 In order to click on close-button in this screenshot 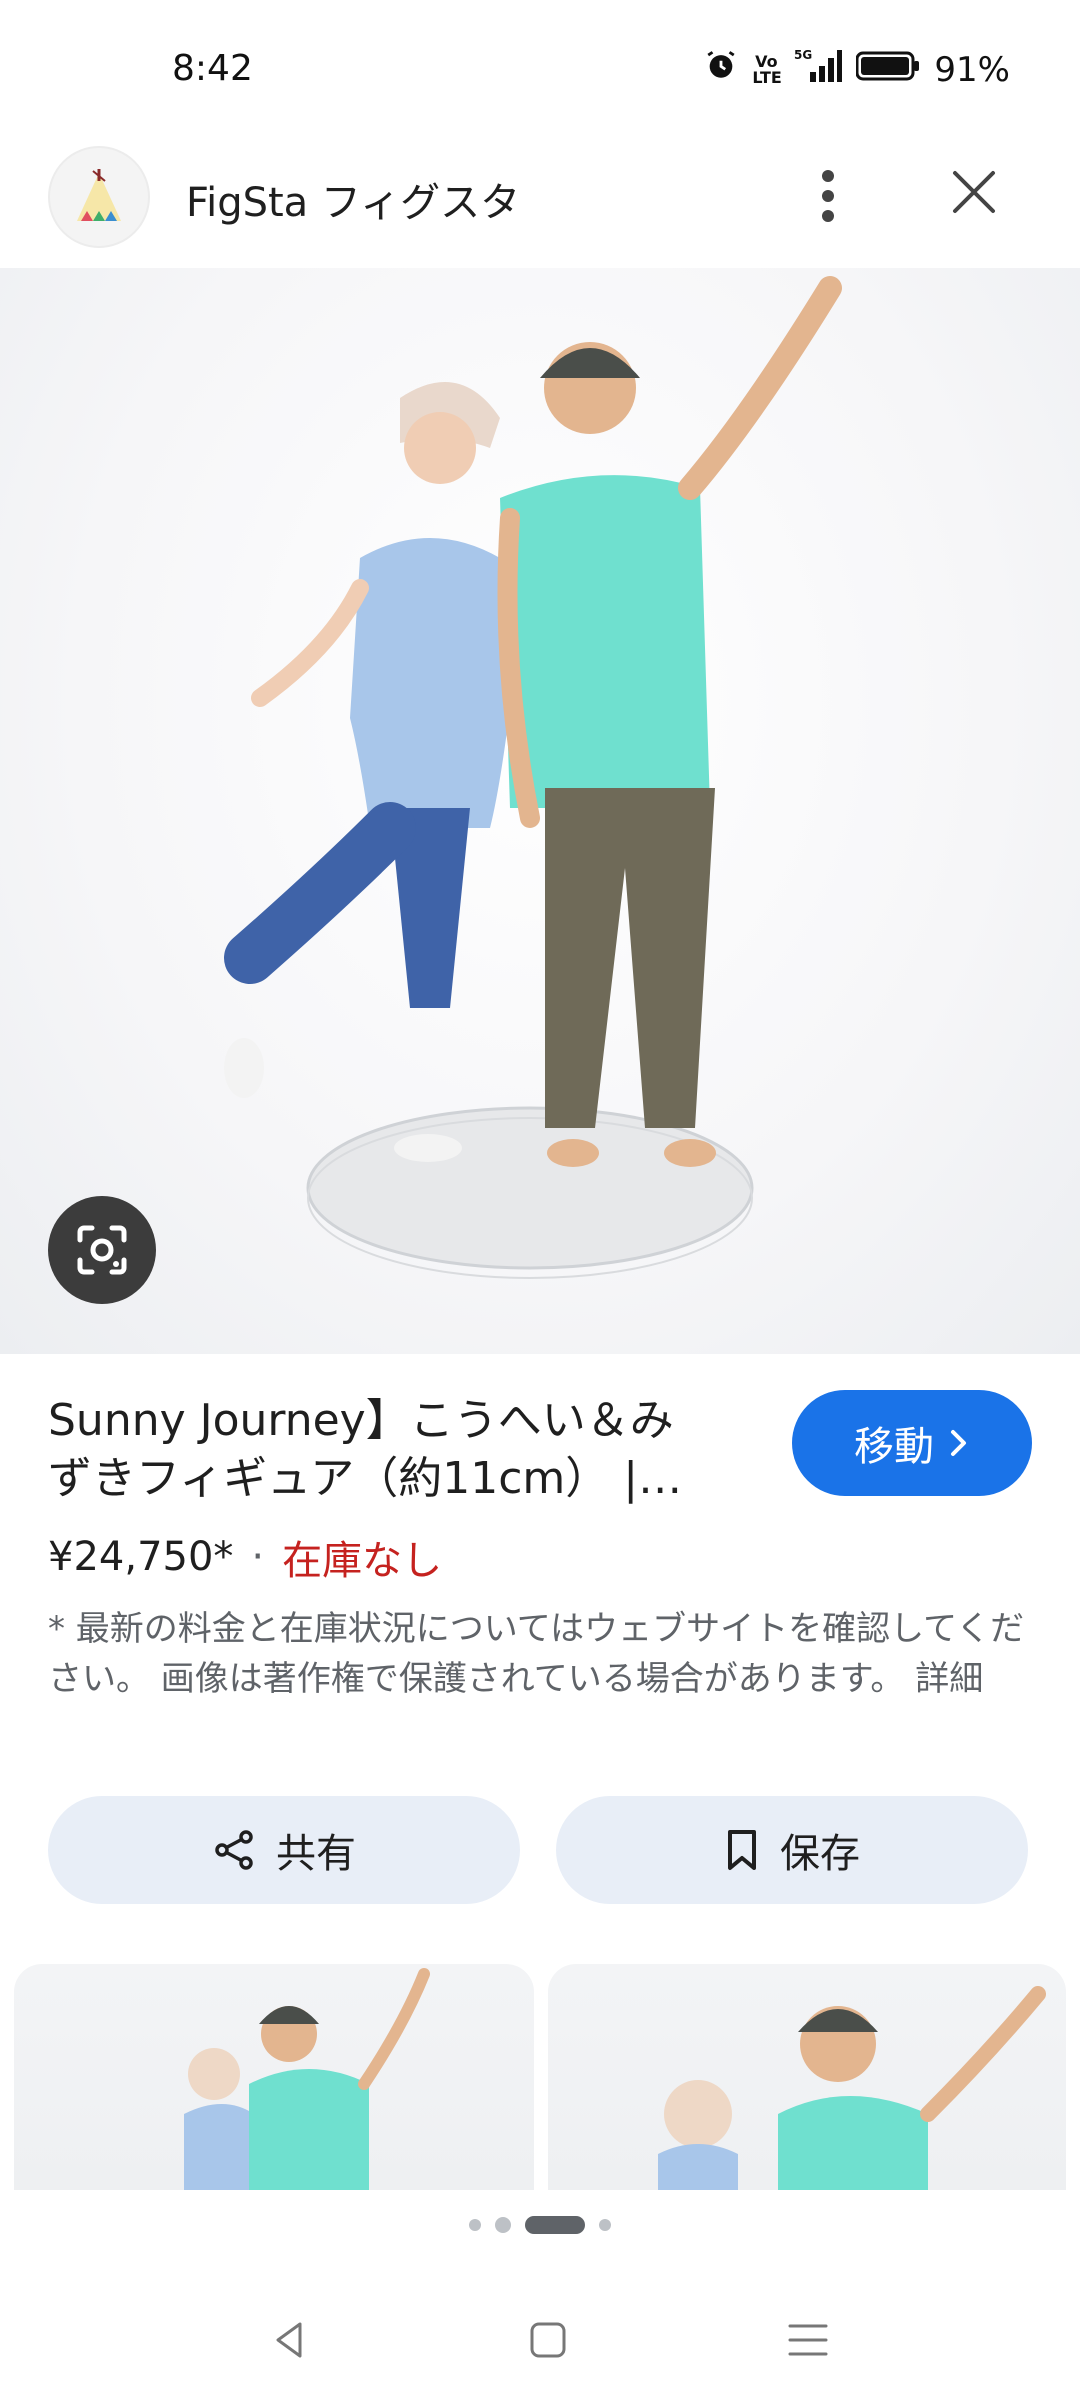, I will do `click(974, 192)`.